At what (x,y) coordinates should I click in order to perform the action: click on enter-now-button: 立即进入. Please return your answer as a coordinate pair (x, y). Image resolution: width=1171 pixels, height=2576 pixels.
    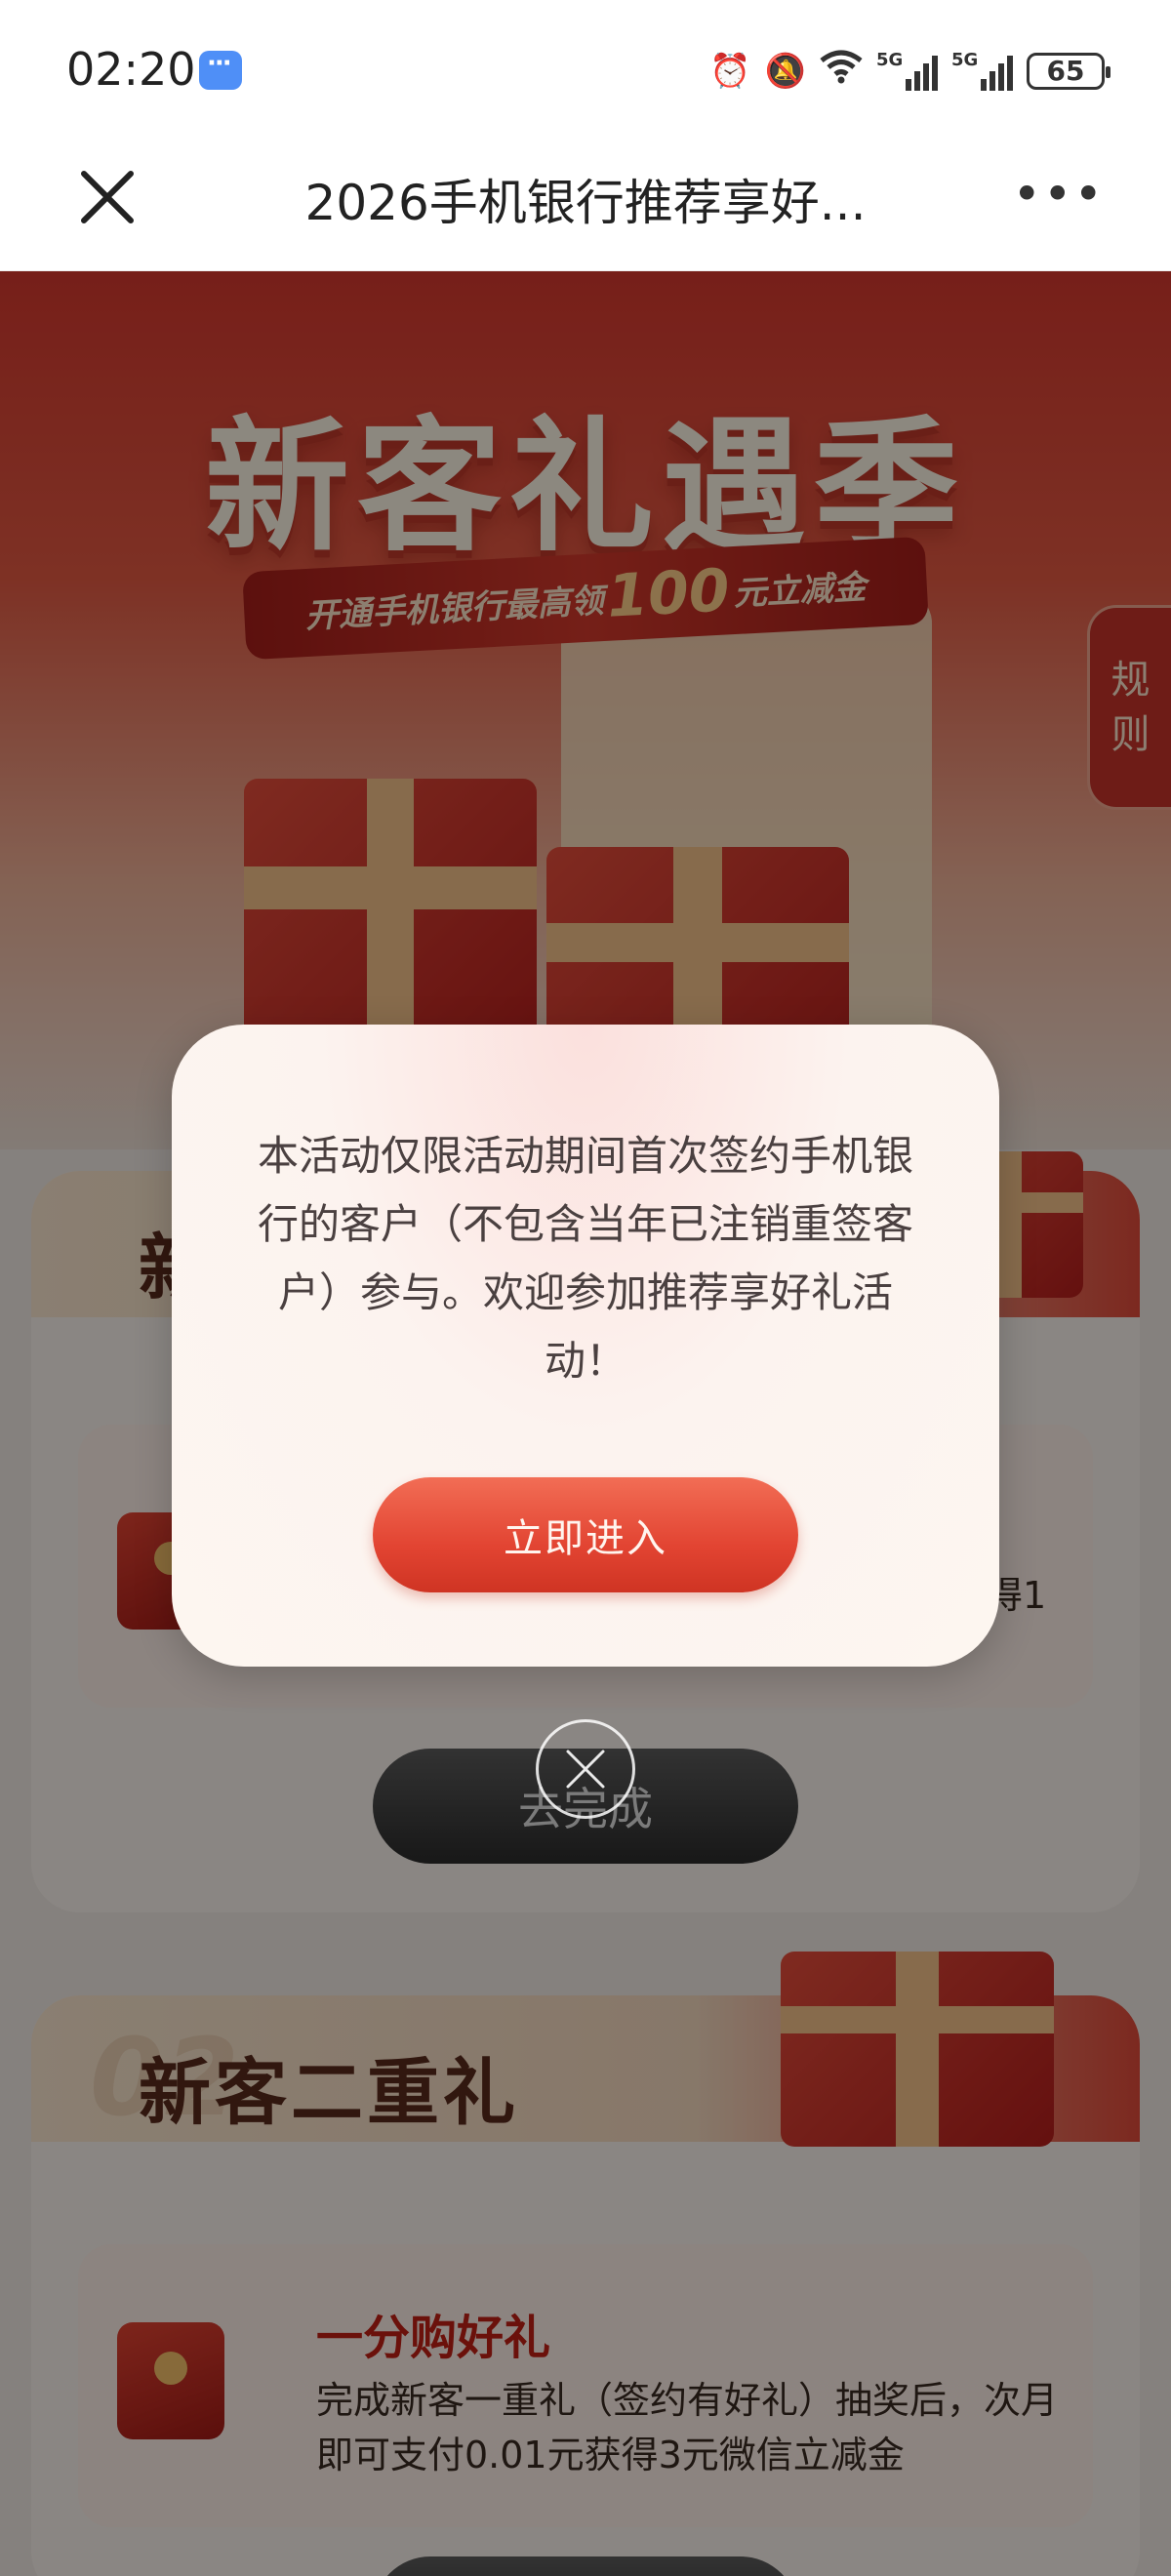
    Looking at the image, I should click on (585, 1534).